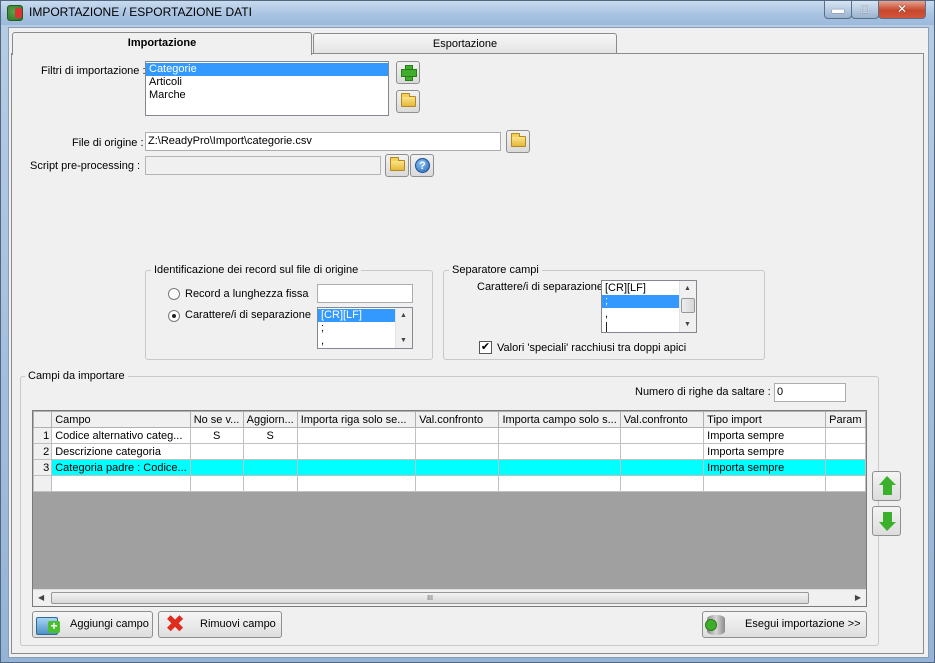 This screenshot has height=663, width=935. What do you see at coordinates (121, 451) in the screenshot?
I see `table-cell: Descrizione categoria` at bounding box center [121, 451].